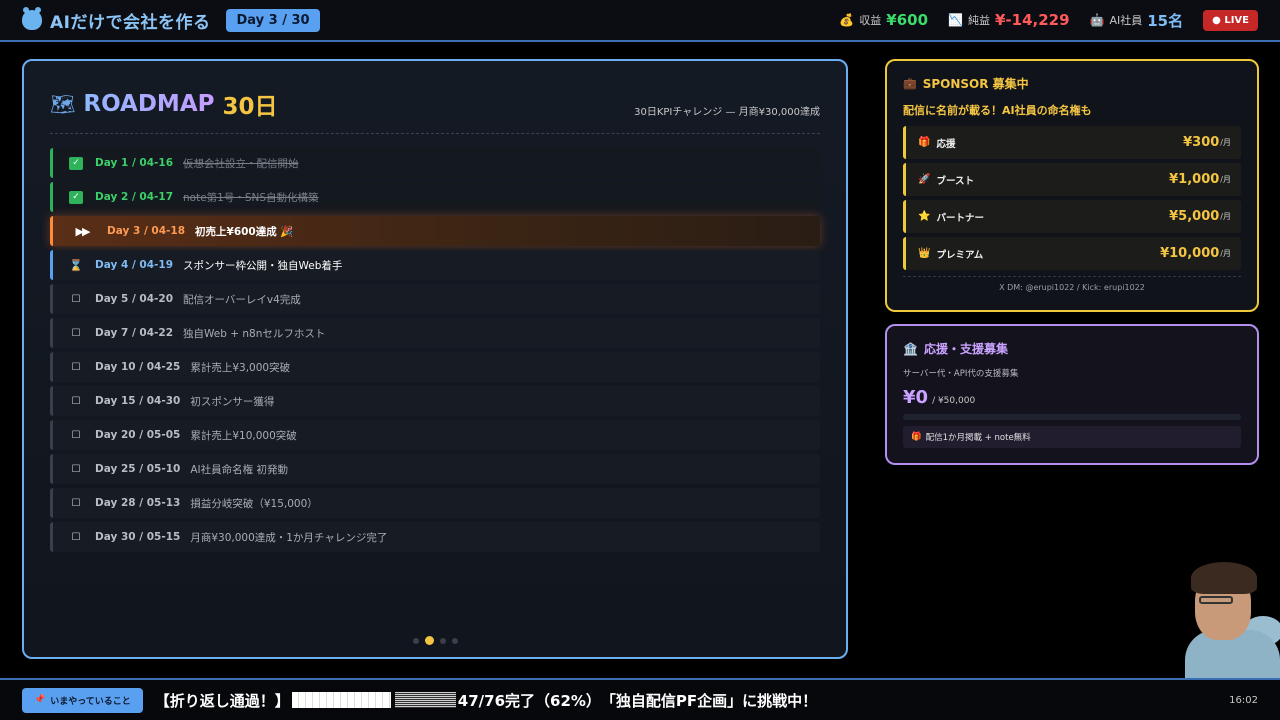 This screenshot has width=1280, height=720. What do you see at coordinates (90, 701) in the screenshot?
I see `now-doing-label: いまやっていること` at bounding box center [90, 701].